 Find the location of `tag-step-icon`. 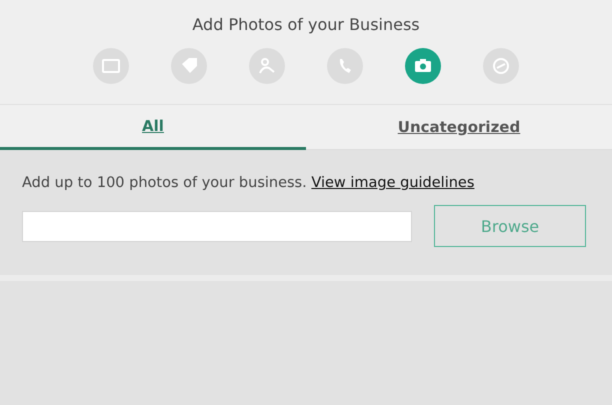

tag-step-icon is located at coordinates (189, 66).